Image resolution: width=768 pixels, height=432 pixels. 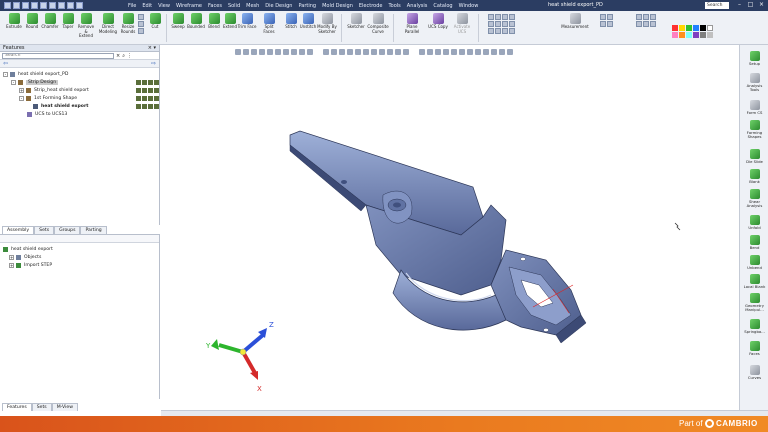 I want to click on global-search-input: Search, so click(x=717, y=5).